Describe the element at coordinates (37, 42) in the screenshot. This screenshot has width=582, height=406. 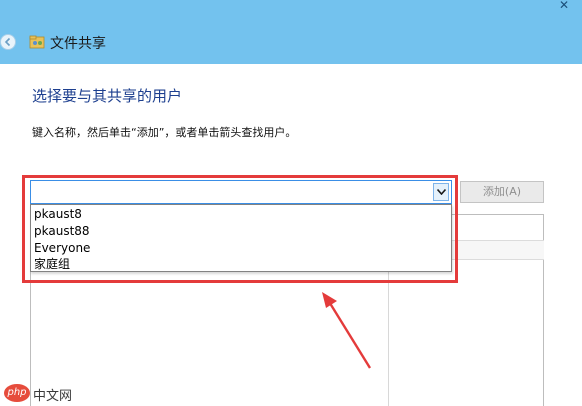
I see `shared-folder-icon` at that location.